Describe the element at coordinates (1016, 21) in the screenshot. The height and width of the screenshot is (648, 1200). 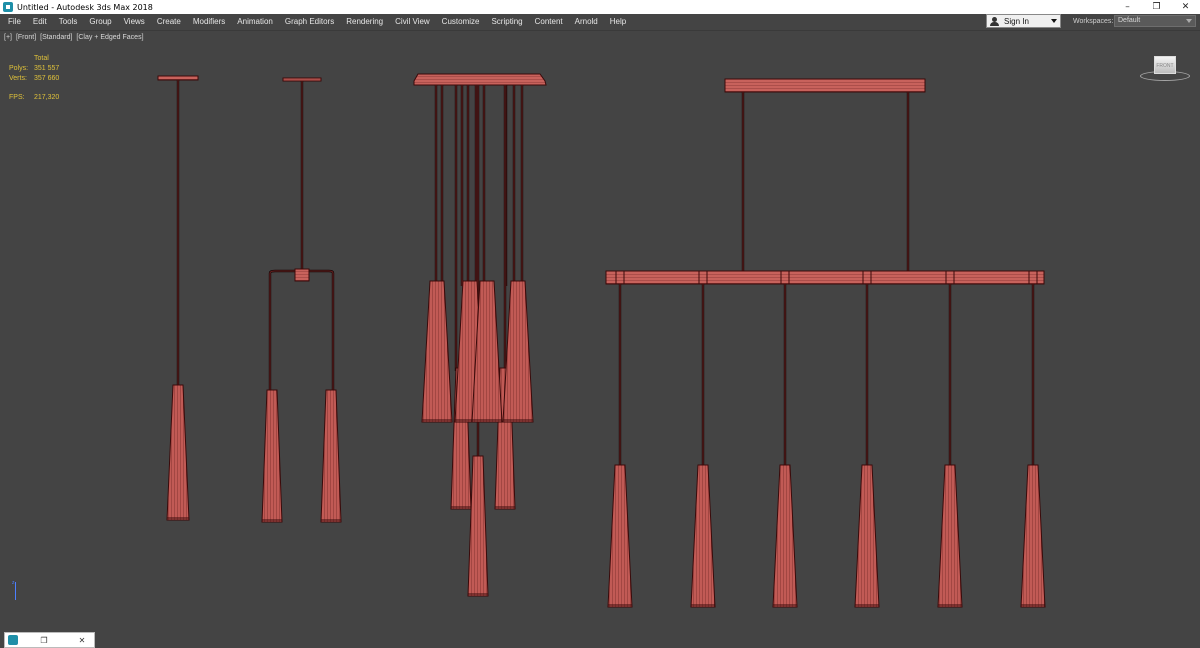
I see `sign-in-label: Sign In` at that location.